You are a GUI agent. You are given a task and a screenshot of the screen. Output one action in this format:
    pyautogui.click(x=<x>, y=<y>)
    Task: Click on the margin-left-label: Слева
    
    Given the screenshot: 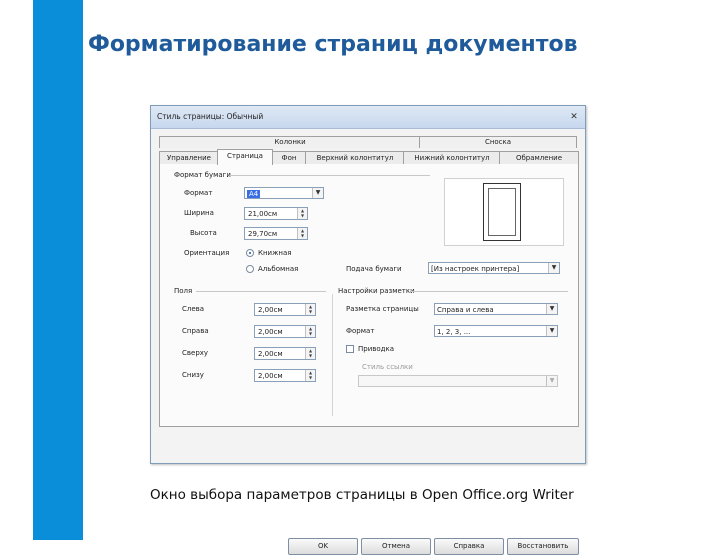 What is the action you would take?
    pyautogui.click(x=193, y=309)
    